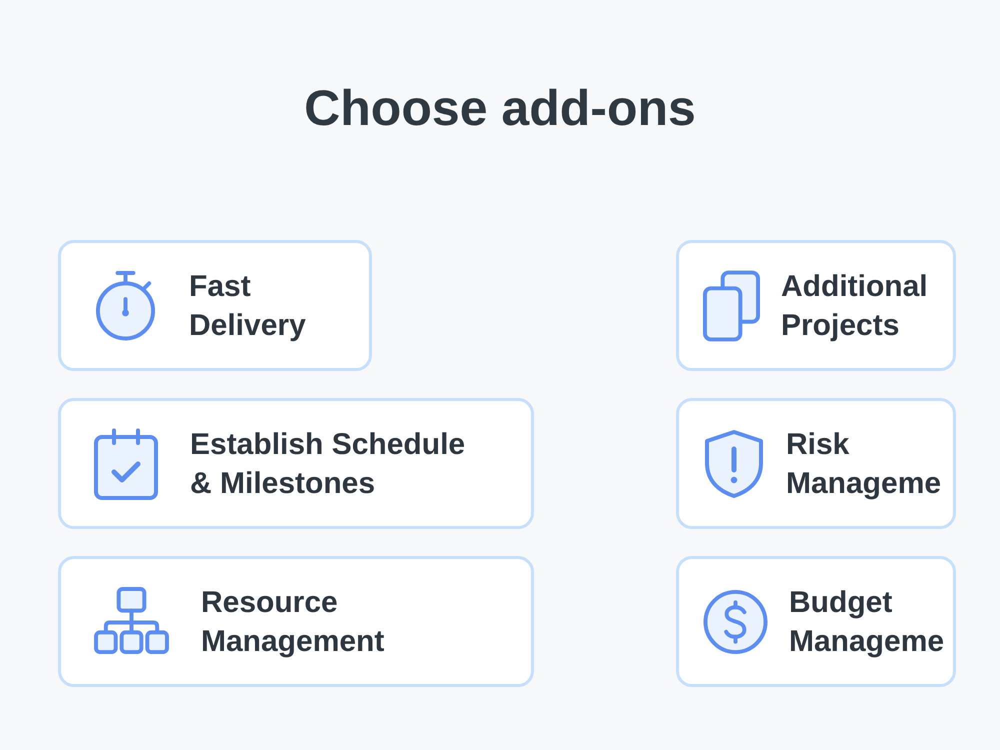  What do you see at coordinates (215, 305) in the screenshot?
I see `addon-option: Fast Delivery` at bounding box center [215, 305].